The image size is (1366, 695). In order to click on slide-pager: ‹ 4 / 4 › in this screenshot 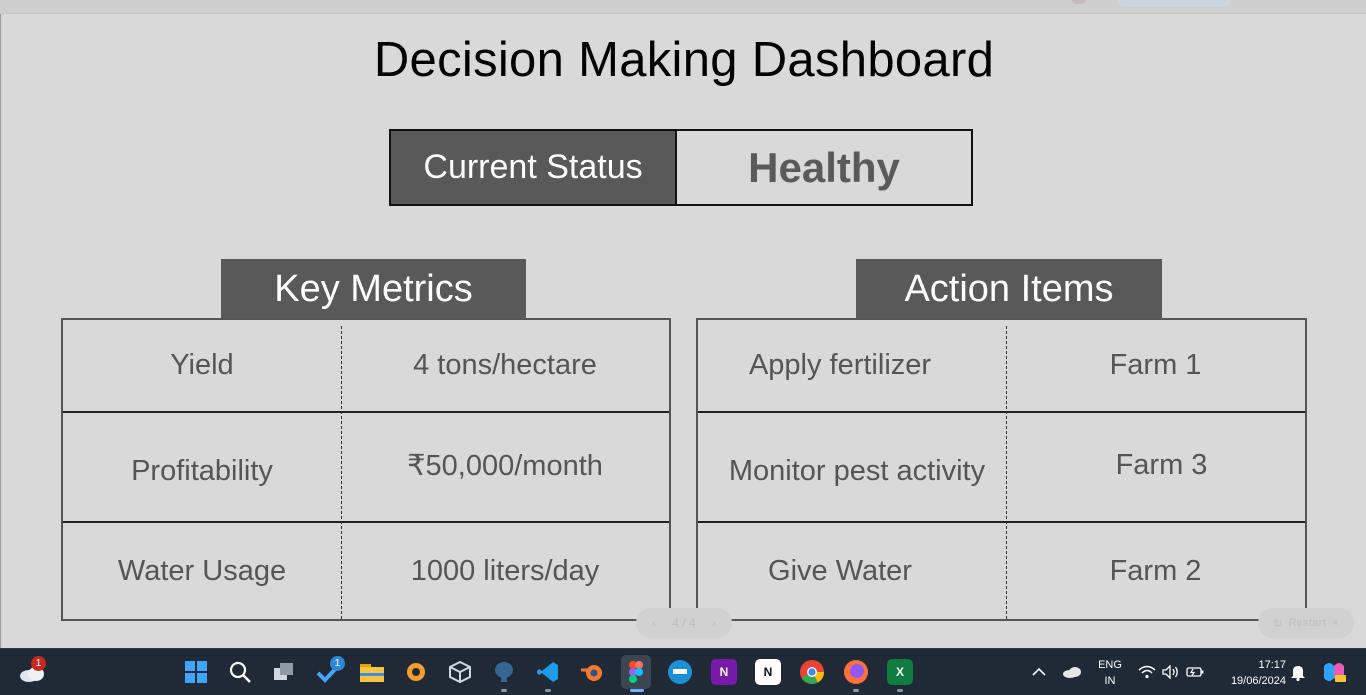, I will do `click(684, 623)`.